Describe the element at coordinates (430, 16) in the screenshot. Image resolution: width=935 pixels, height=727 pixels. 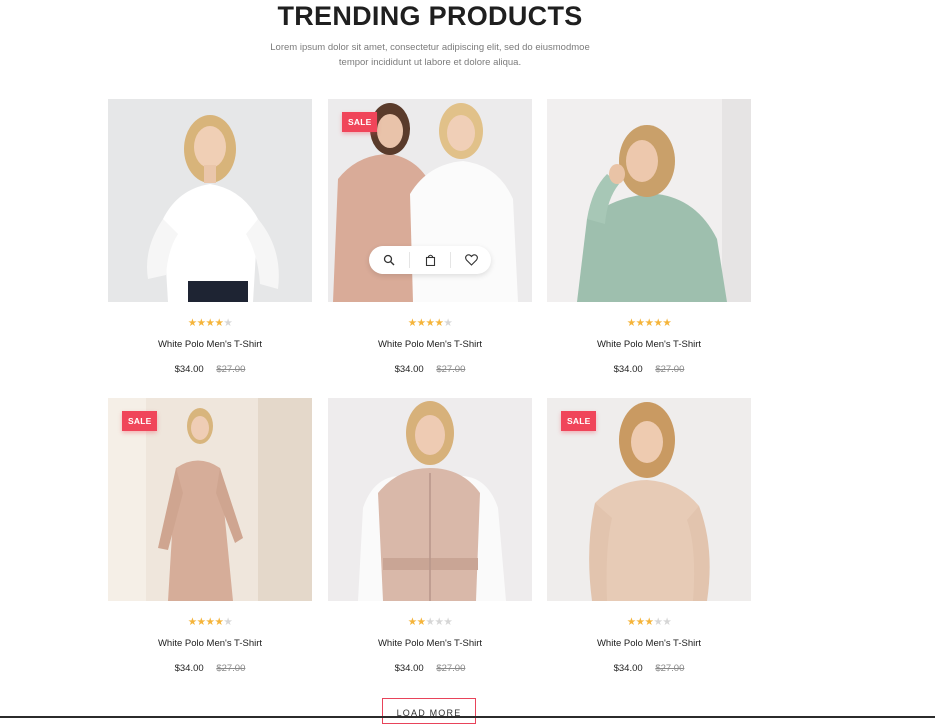
I see `section-title: TRENDING PRODUCTS` at that location.